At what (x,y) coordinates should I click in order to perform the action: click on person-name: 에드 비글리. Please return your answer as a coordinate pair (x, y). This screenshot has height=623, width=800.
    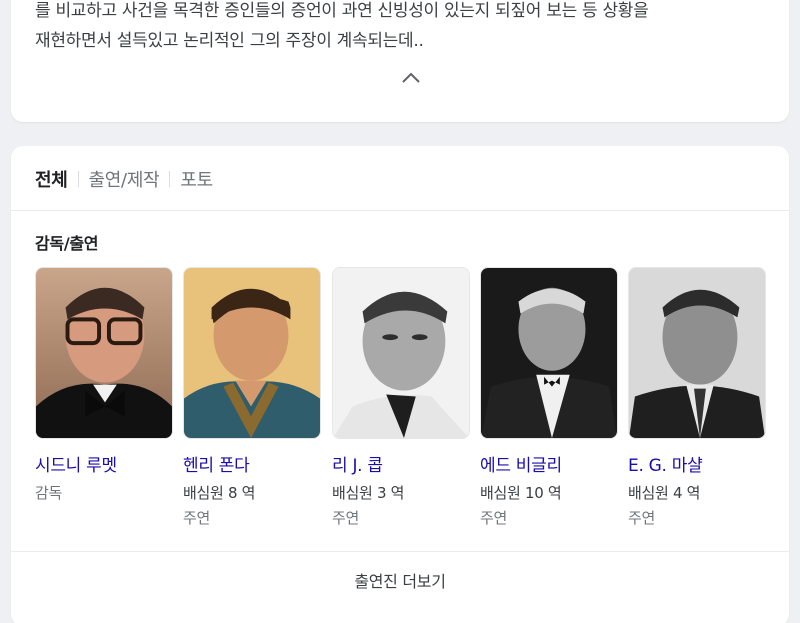
    Looking at the image, I should click on (549, 463).